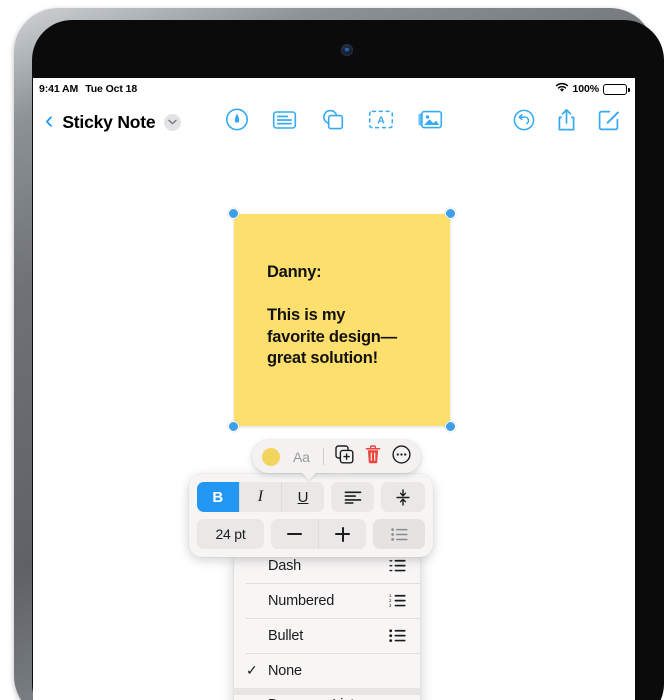 This screenshot has height=700, width=668. What do you see at coordinates (609, 122) in the screenshot?
I see `compose-icon` at bounding box center [609, 122].